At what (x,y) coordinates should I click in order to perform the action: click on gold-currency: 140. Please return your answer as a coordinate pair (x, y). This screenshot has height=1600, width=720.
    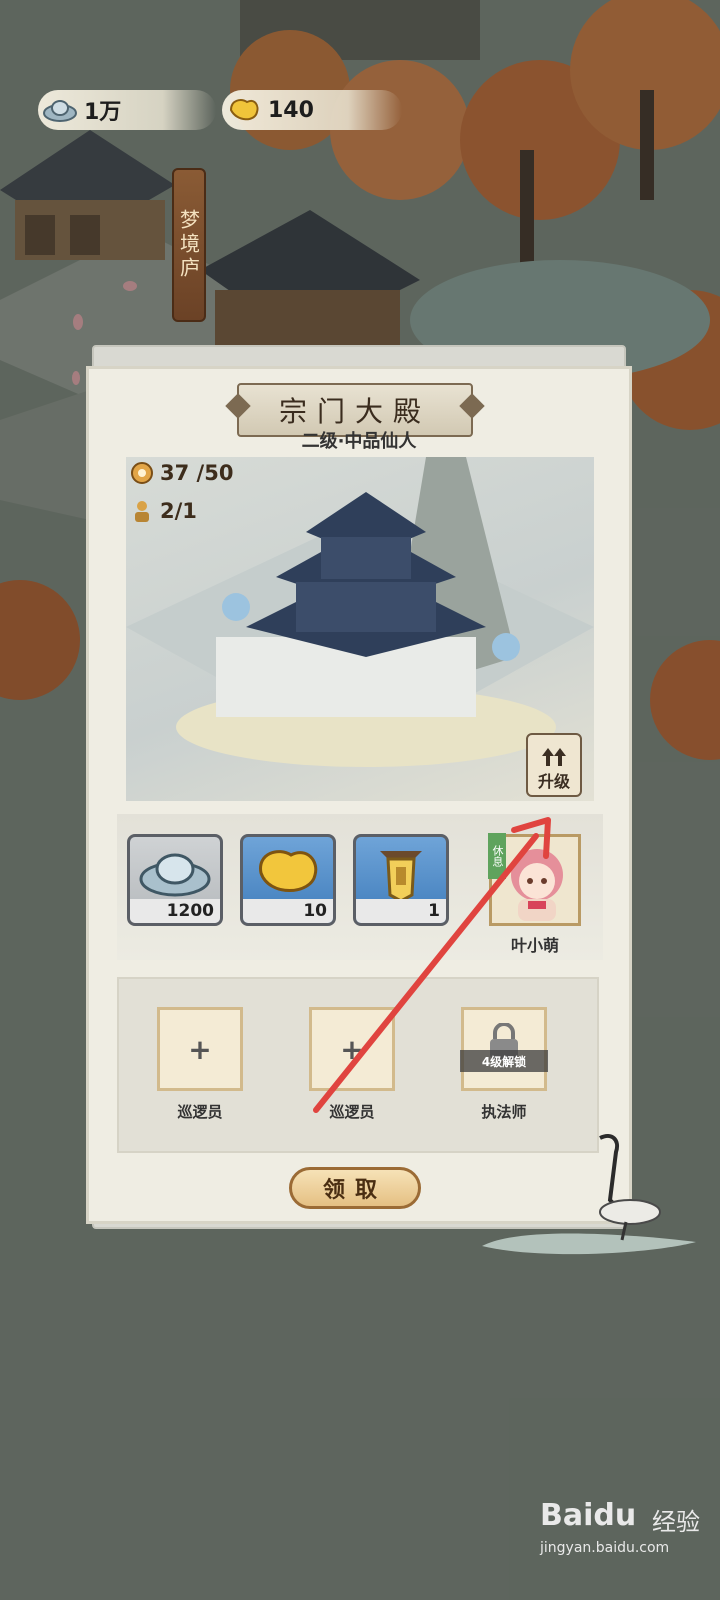
    Looking at the image, I should click on (312, 110).